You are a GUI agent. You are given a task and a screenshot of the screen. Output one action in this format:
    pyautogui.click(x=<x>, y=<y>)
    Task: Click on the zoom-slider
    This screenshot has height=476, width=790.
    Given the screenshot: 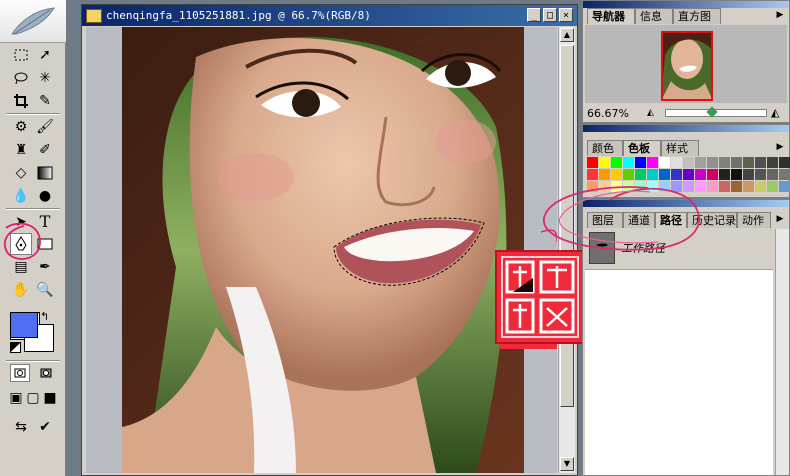 What is the action you would take?
    pyautogui.click(x=716, y=112)
    